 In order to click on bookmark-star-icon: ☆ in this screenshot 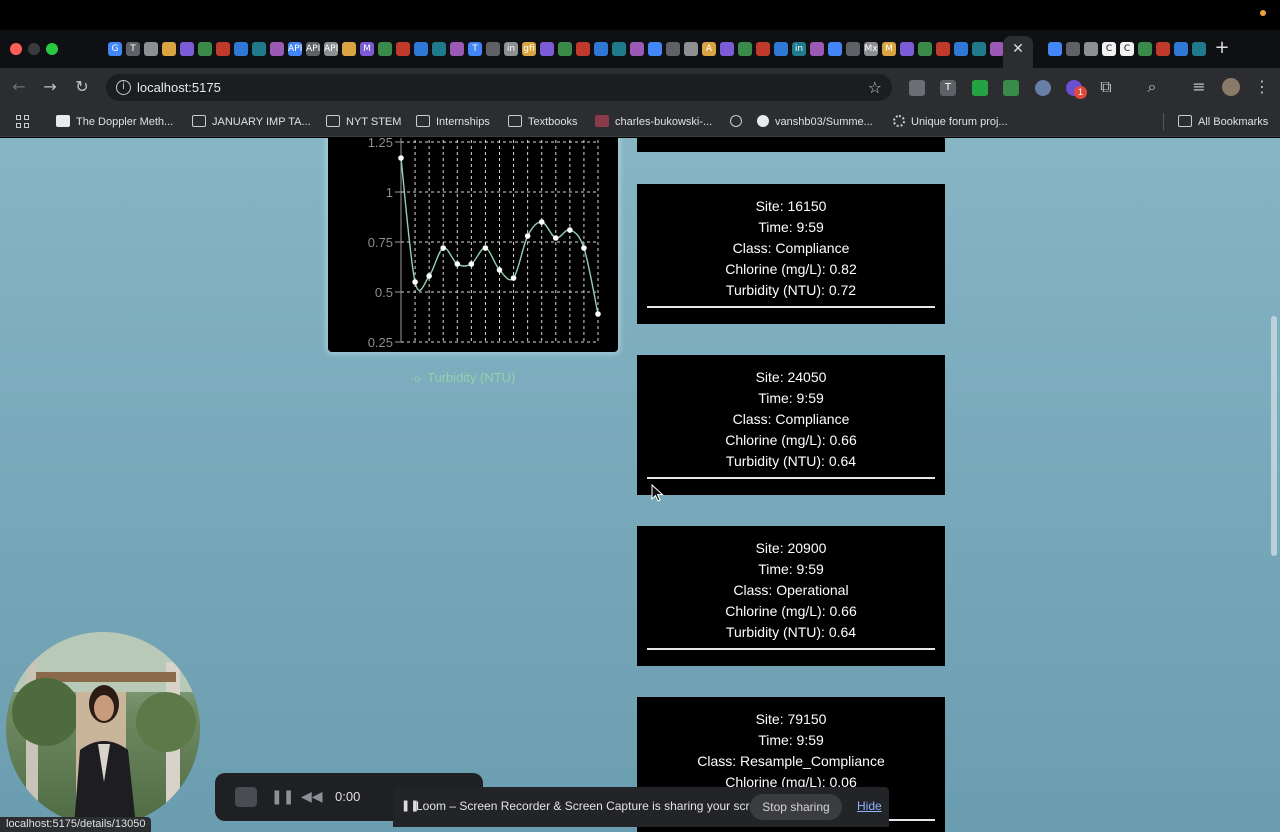, I will do `click(875, 87)`.